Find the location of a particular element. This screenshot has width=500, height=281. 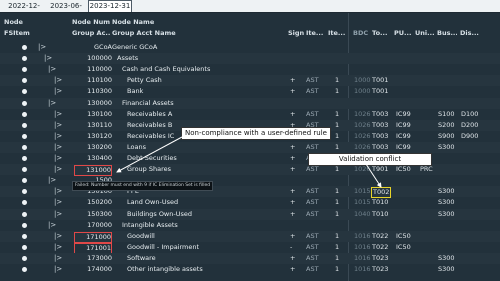

pu-cell: IC50 is located at coordinates (403, 247).